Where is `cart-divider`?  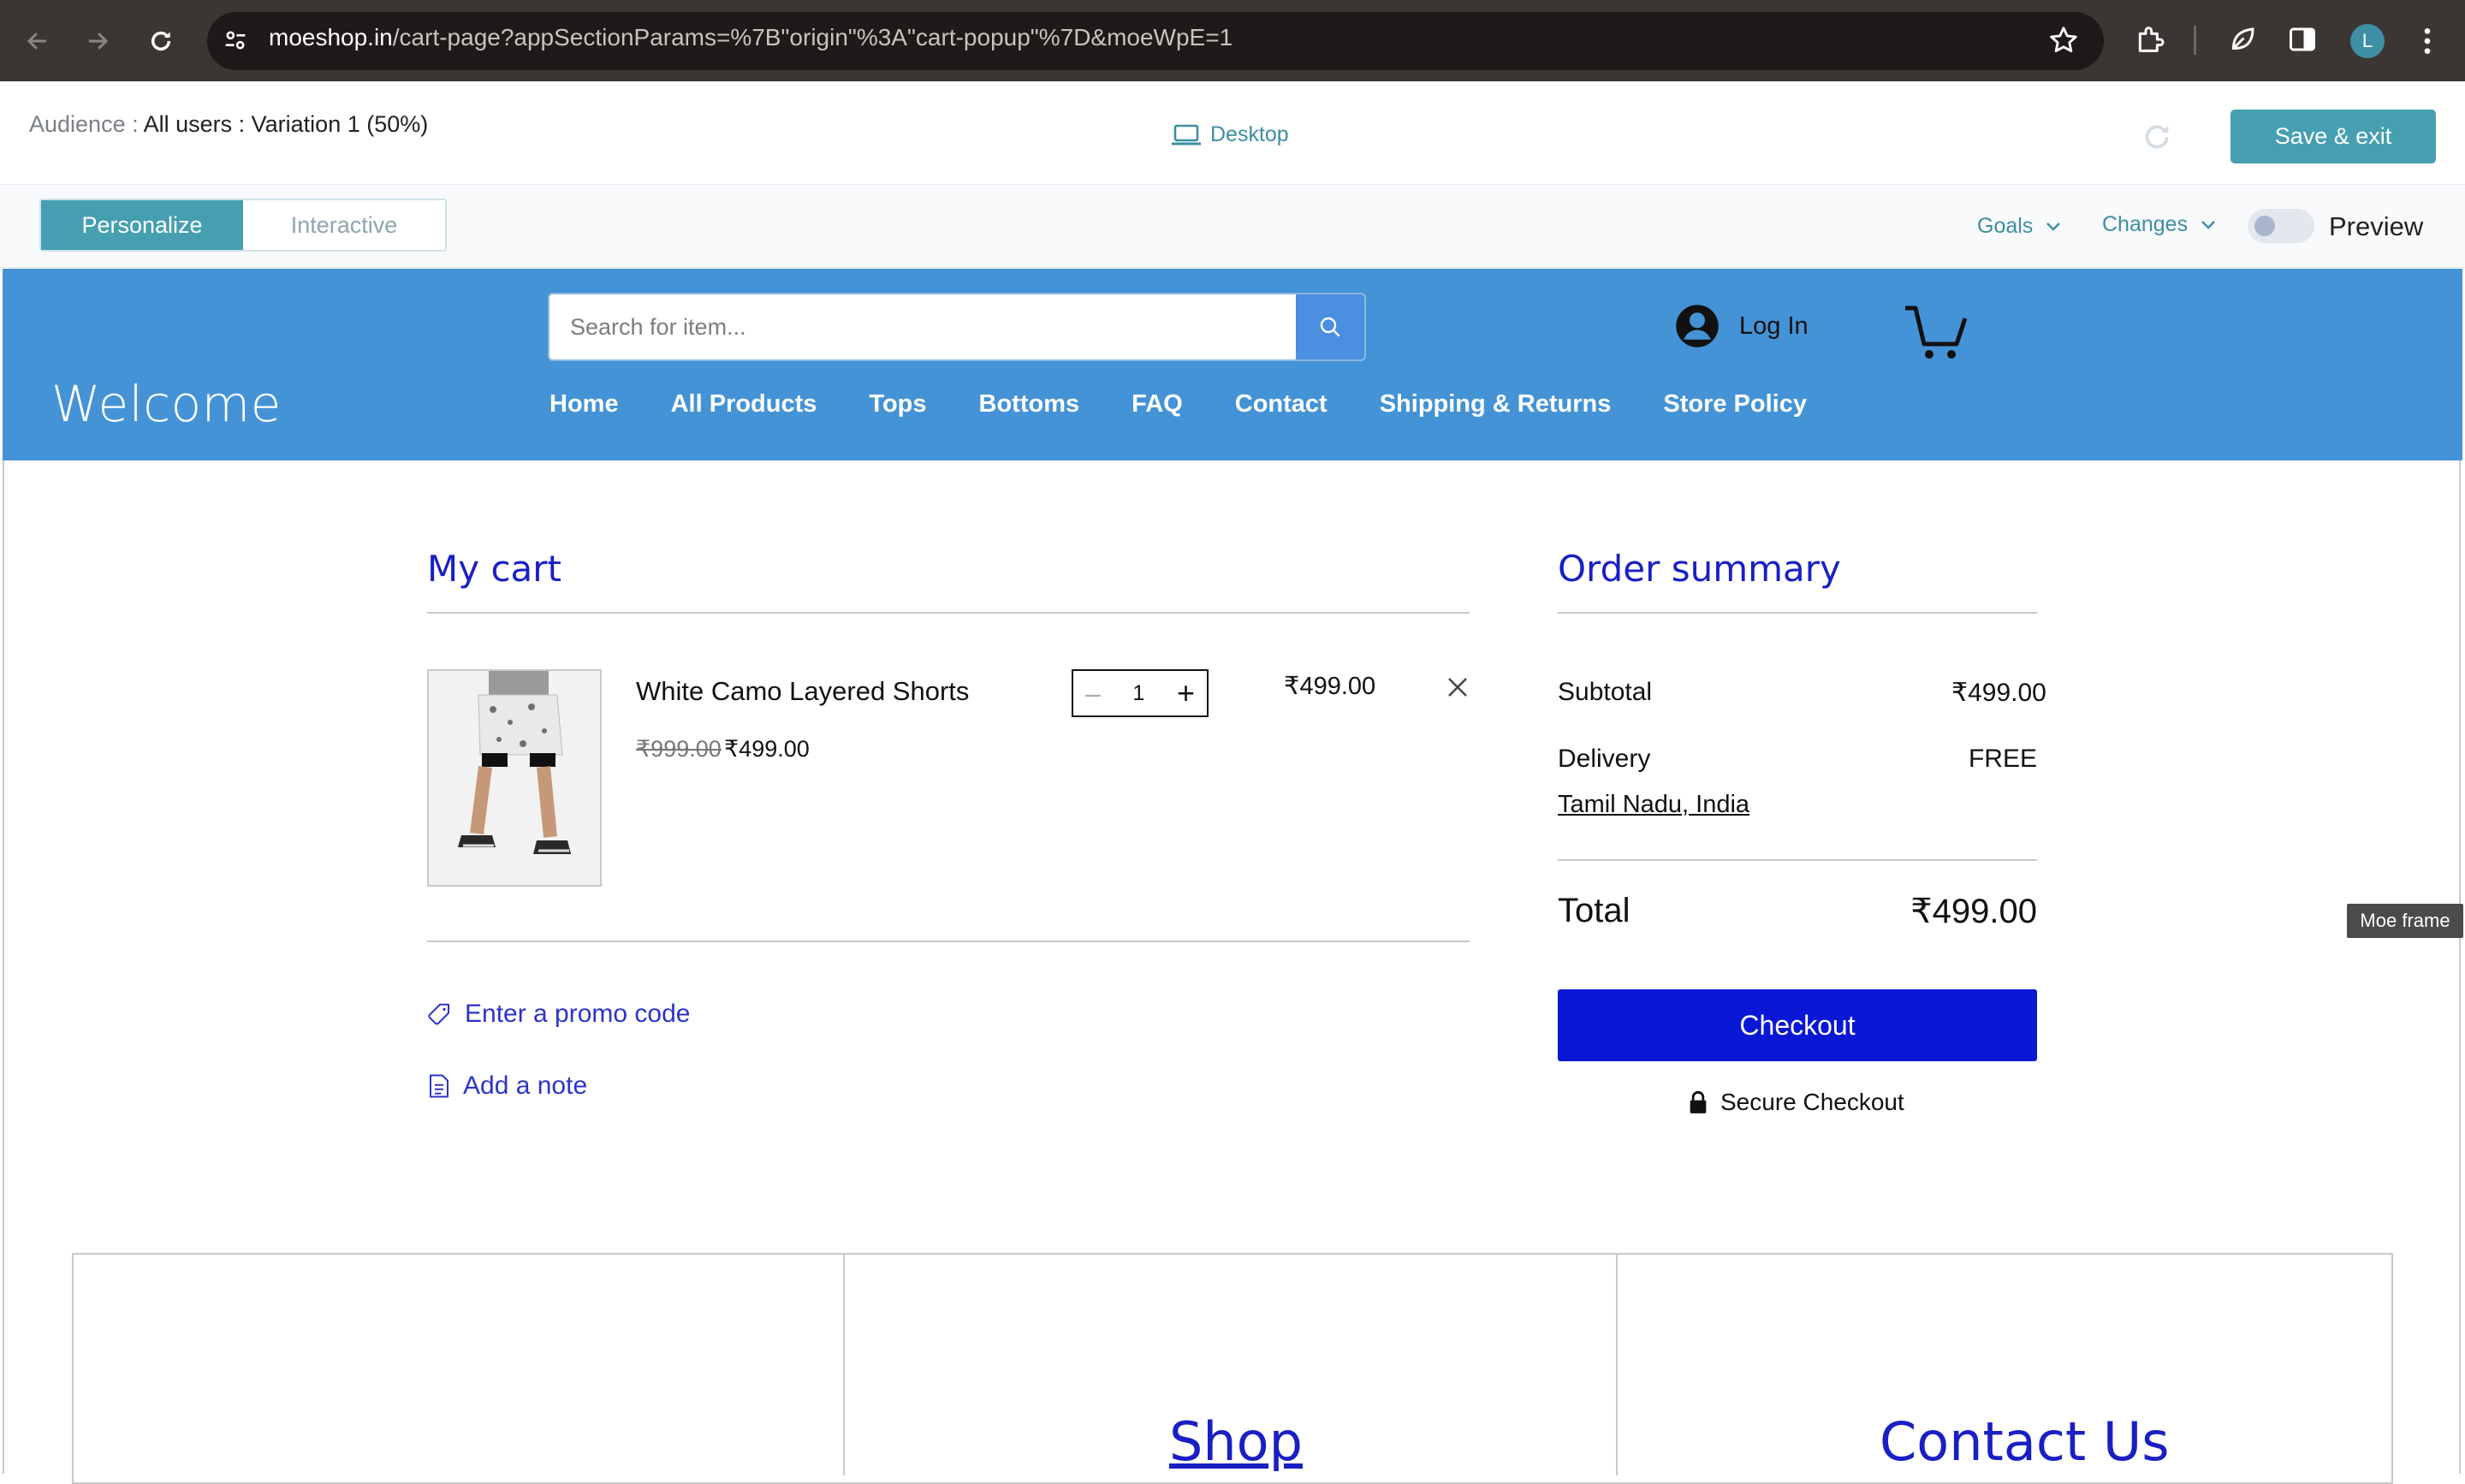 cart-divider is located at coordinates (948, 613).